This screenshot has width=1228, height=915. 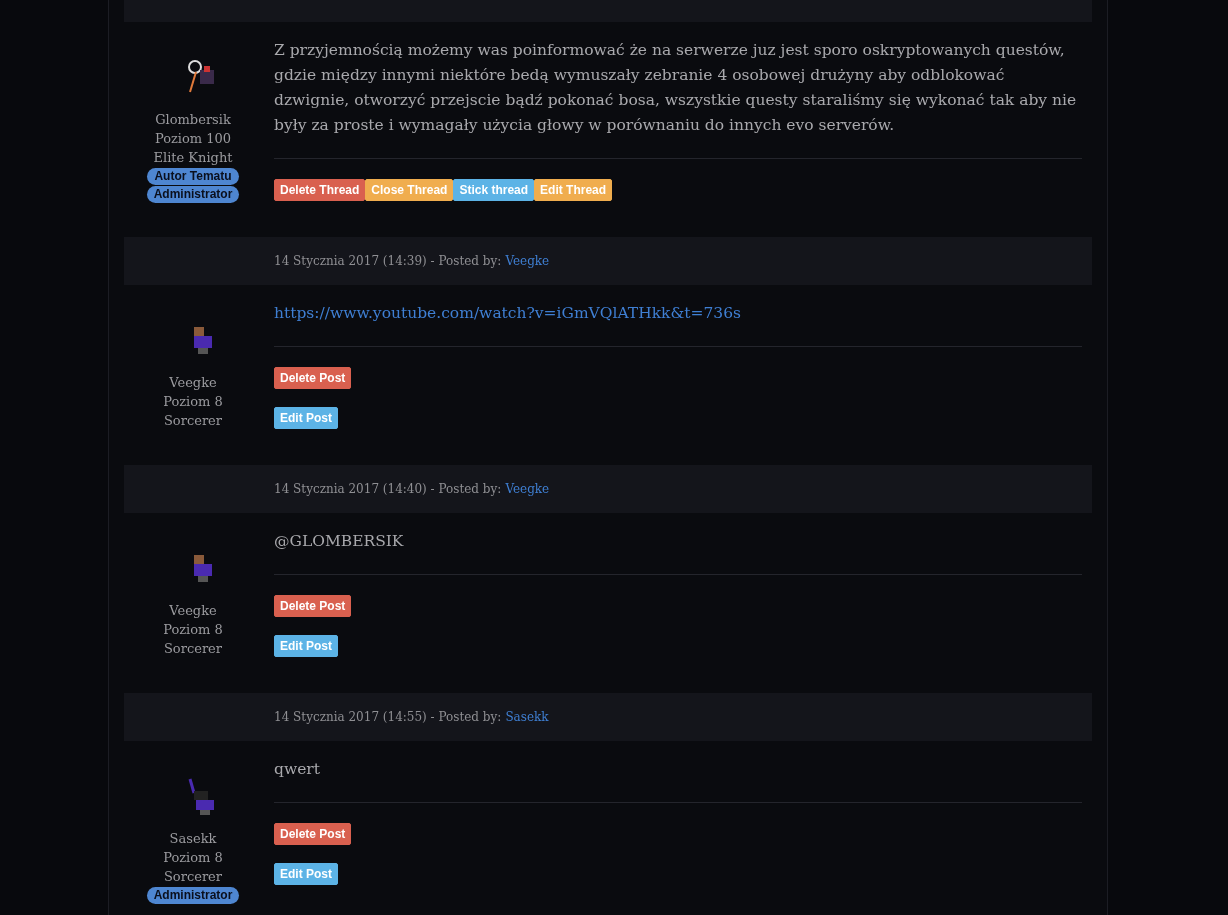 What do you see at coordinates (676, 88) in the screenshot?
I see `post-text: Z przyjemnością możemy was poinformować że na serwerze juz jest sporo oskryptowanych questów, gdzie między innymi niektóre bedą wymuszały zebranie 4 osobowej drużyny aby odblokować dzwignie, otworzyć przejscie bądź pokonać bosa, wszystkie questy staraliśmy się wykonać tak aby nie były za proste i wymagały użycia głowy w porównaniu do innych evo serverów.` at bounding box center [676, 88].